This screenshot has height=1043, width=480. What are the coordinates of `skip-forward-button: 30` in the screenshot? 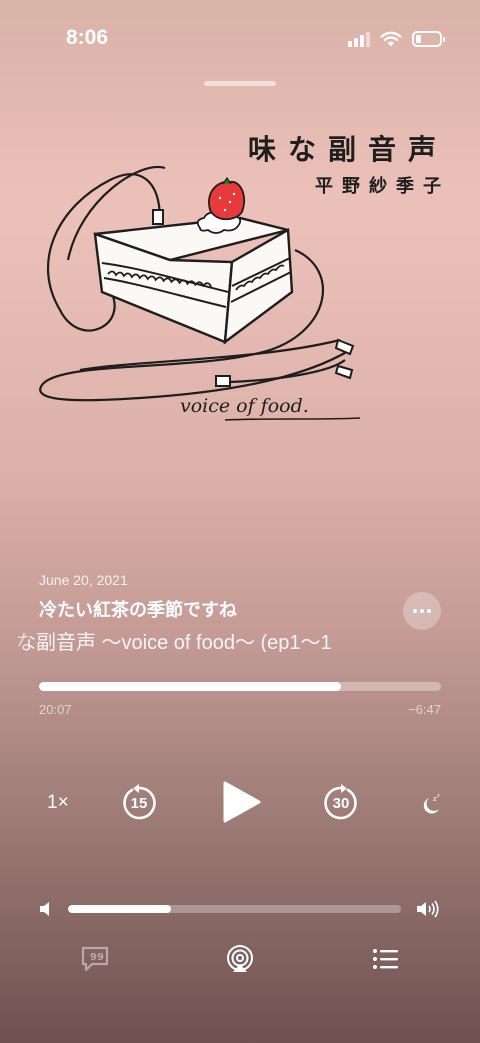 It's located at (341, 803).